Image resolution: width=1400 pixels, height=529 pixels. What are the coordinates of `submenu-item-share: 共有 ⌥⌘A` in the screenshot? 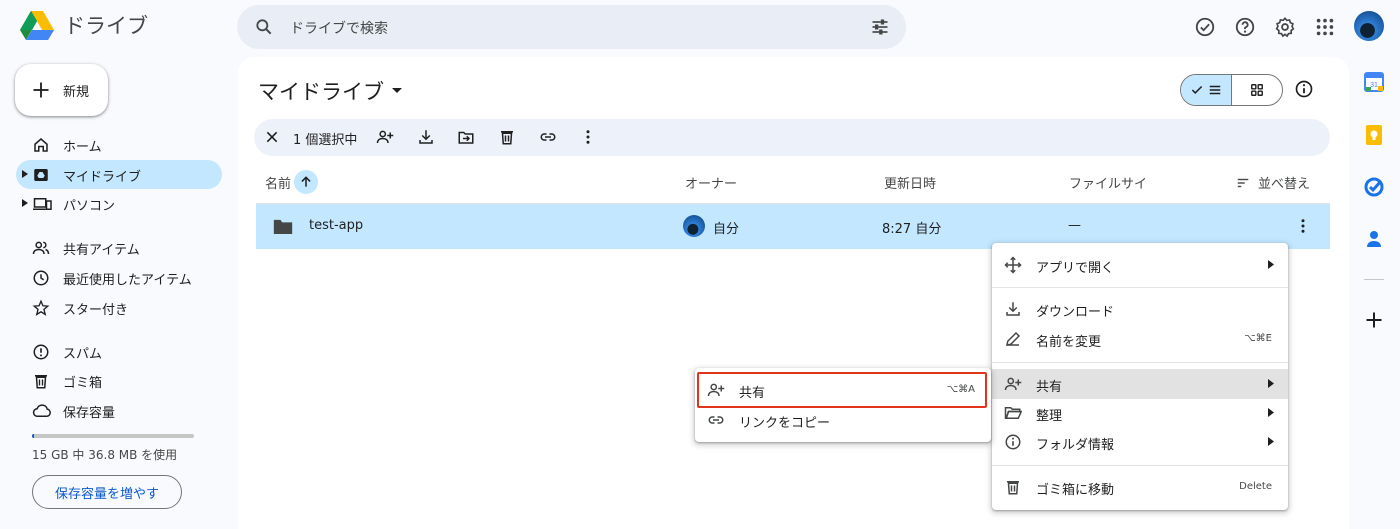 It's located at (843, 390).